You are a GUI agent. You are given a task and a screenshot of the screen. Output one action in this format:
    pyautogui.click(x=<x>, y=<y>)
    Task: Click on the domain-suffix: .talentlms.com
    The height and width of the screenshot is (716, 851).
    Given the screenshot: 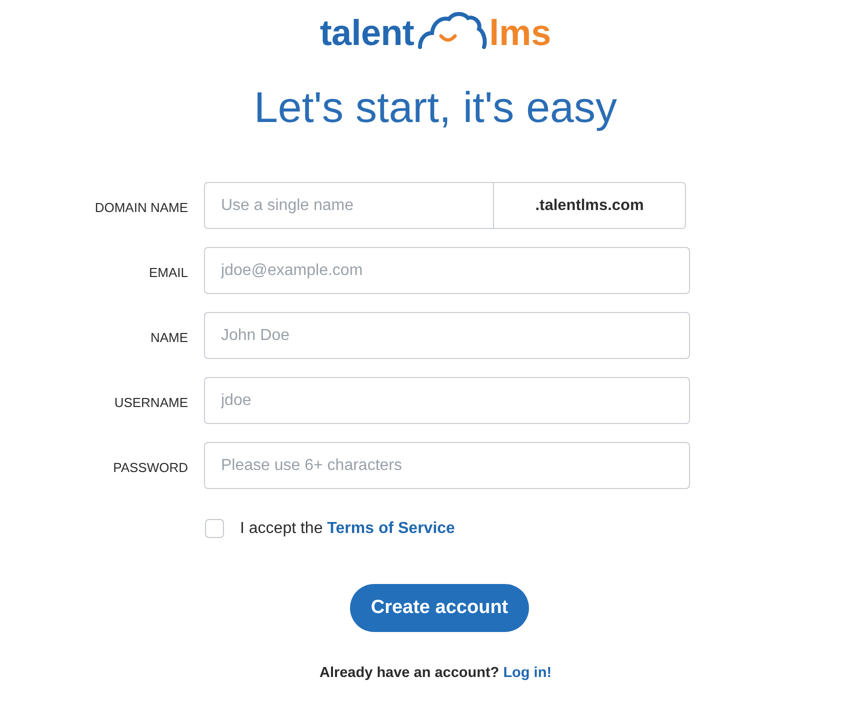 What is the action you would take?
    pyautogui.click(x=590, y=205)
    